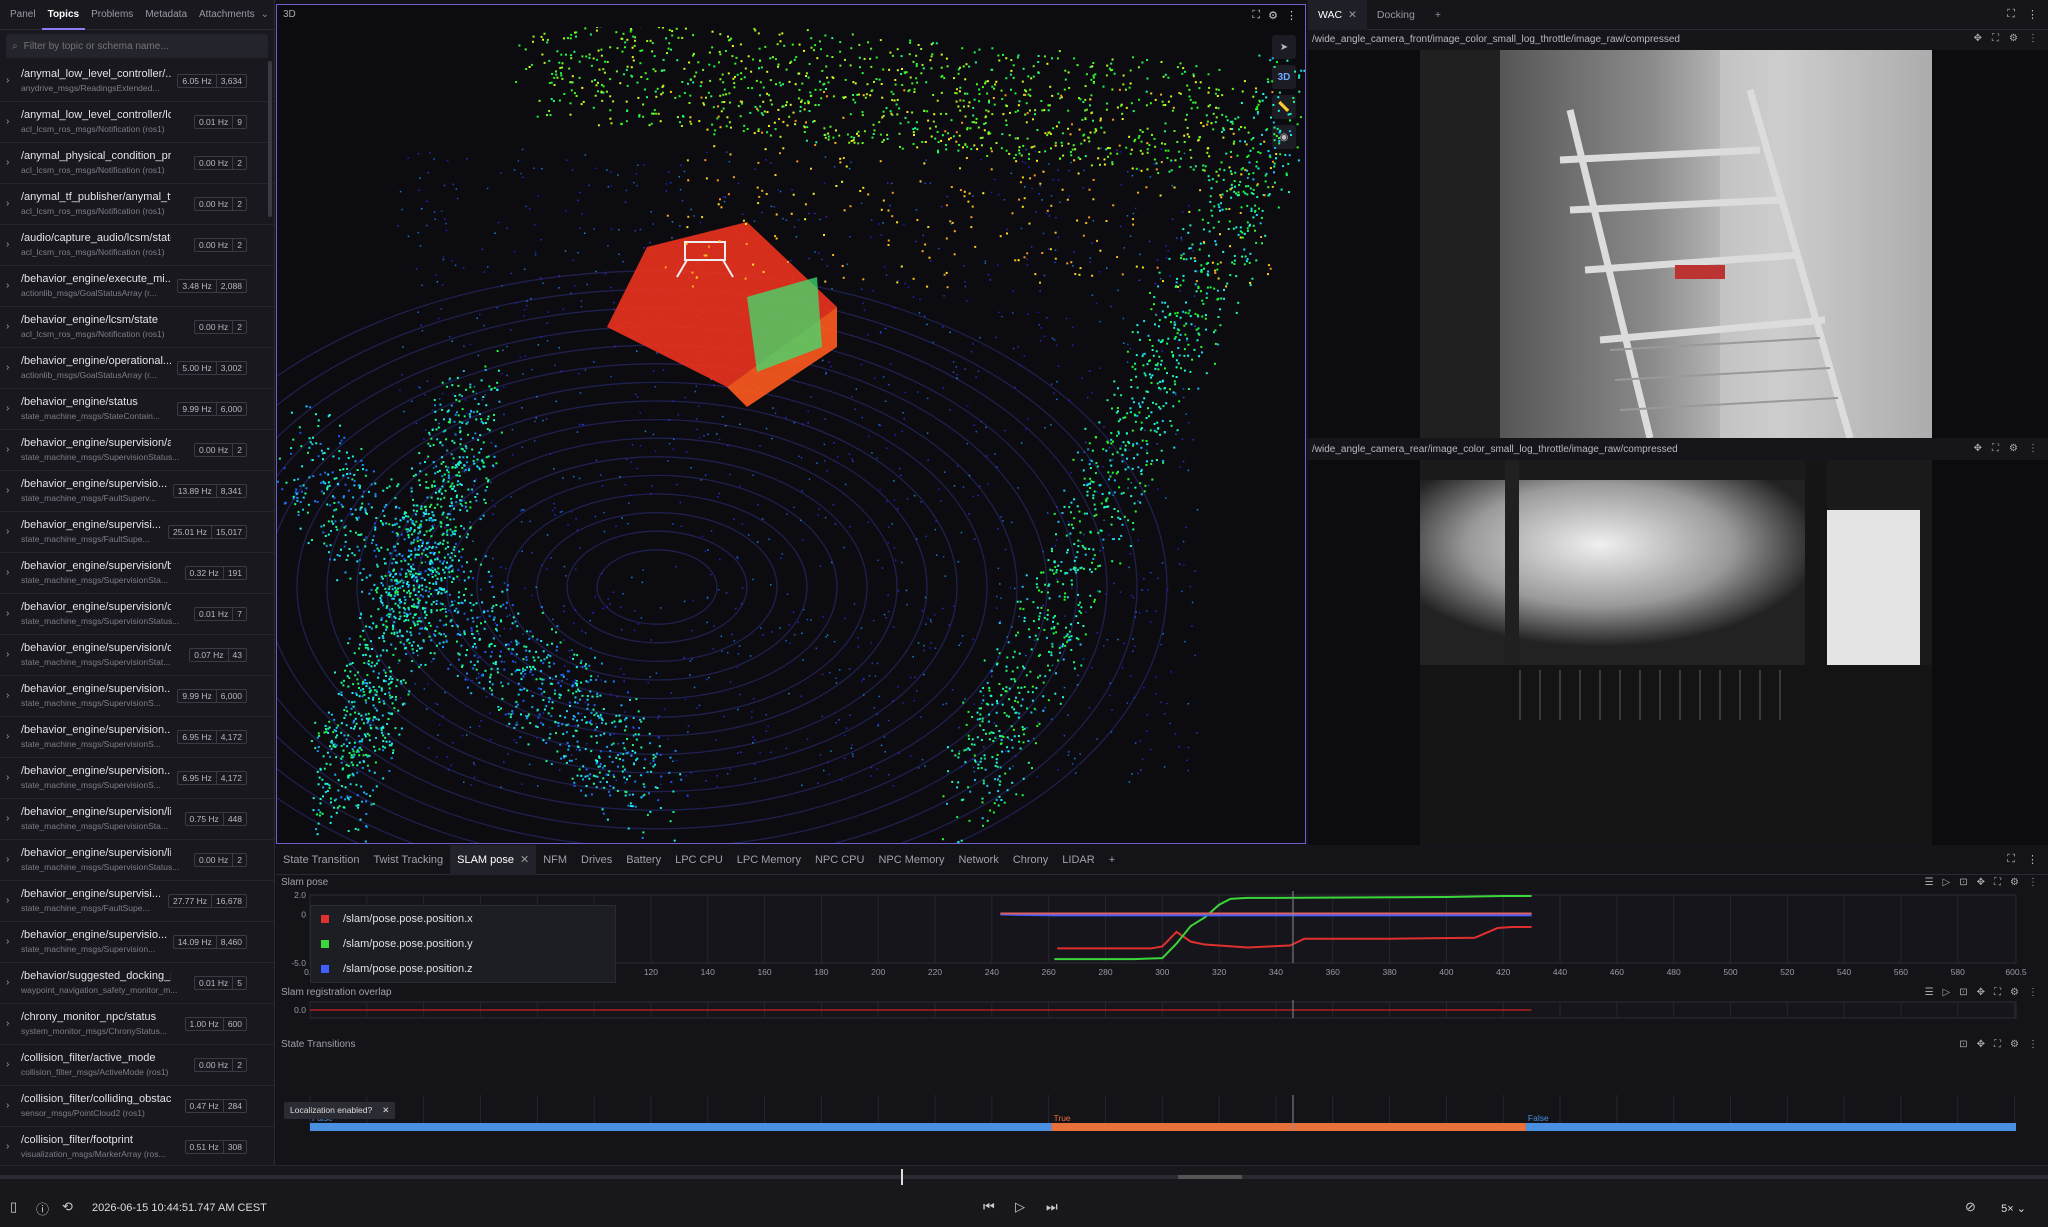 The image size is (2048, 1227). What do you see at coordinates (978, 860) in the screenshot?
I see `plot-tab: Network` at bounding box center [978, 860].